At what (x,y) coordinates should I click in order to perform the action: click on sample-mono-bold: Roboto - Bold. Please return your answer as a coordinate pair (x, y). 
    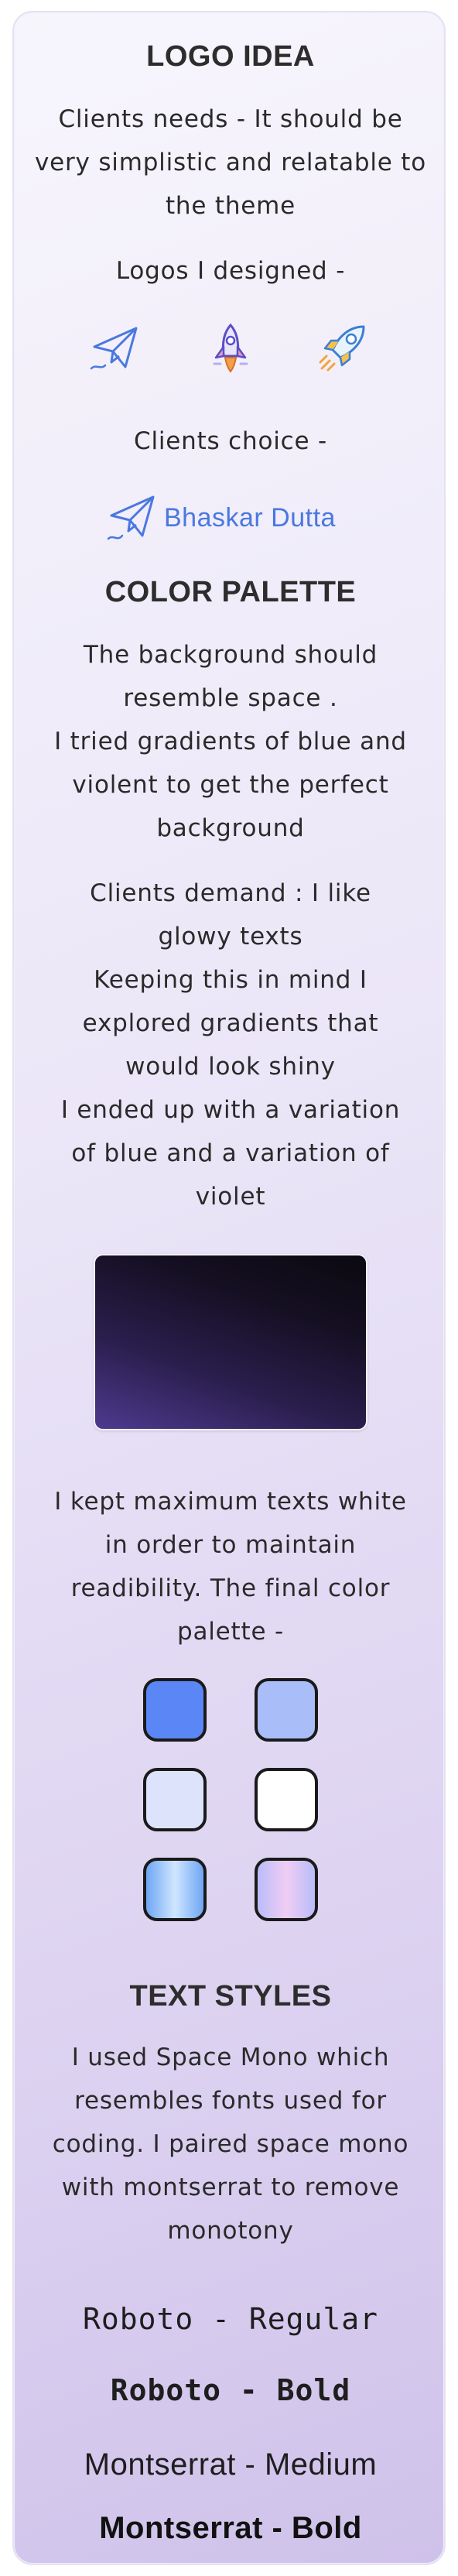
    Looking at the image, I should click on (231, 2390).